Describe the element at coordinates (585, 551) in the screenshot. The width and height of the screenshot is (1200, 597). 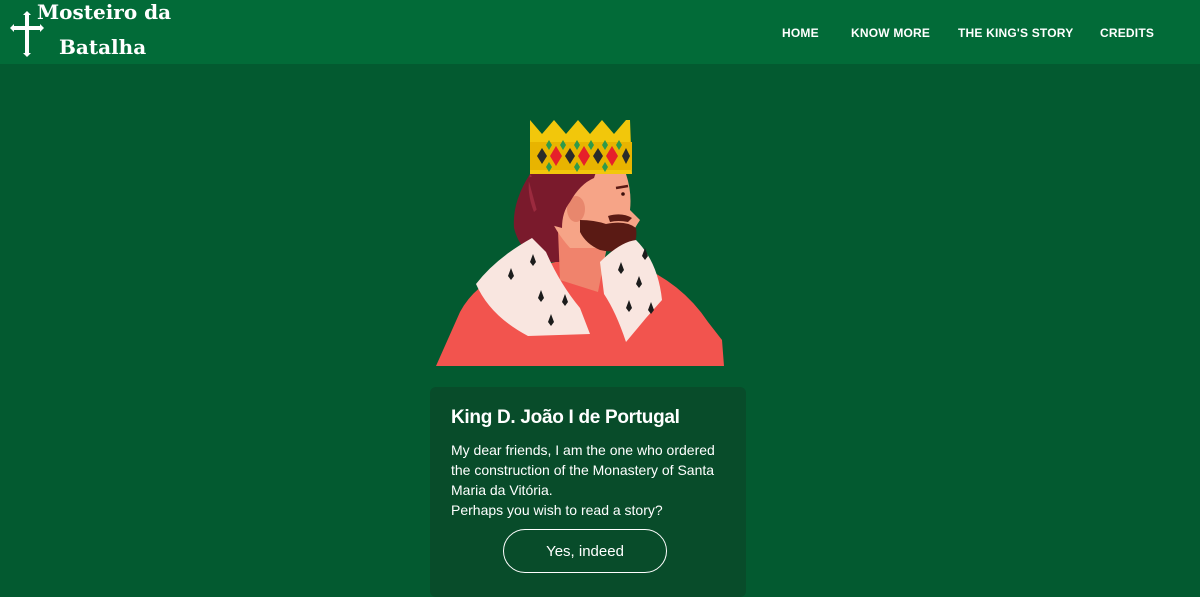
I see `yes-indeed-button: Yes, indeed` at that location.